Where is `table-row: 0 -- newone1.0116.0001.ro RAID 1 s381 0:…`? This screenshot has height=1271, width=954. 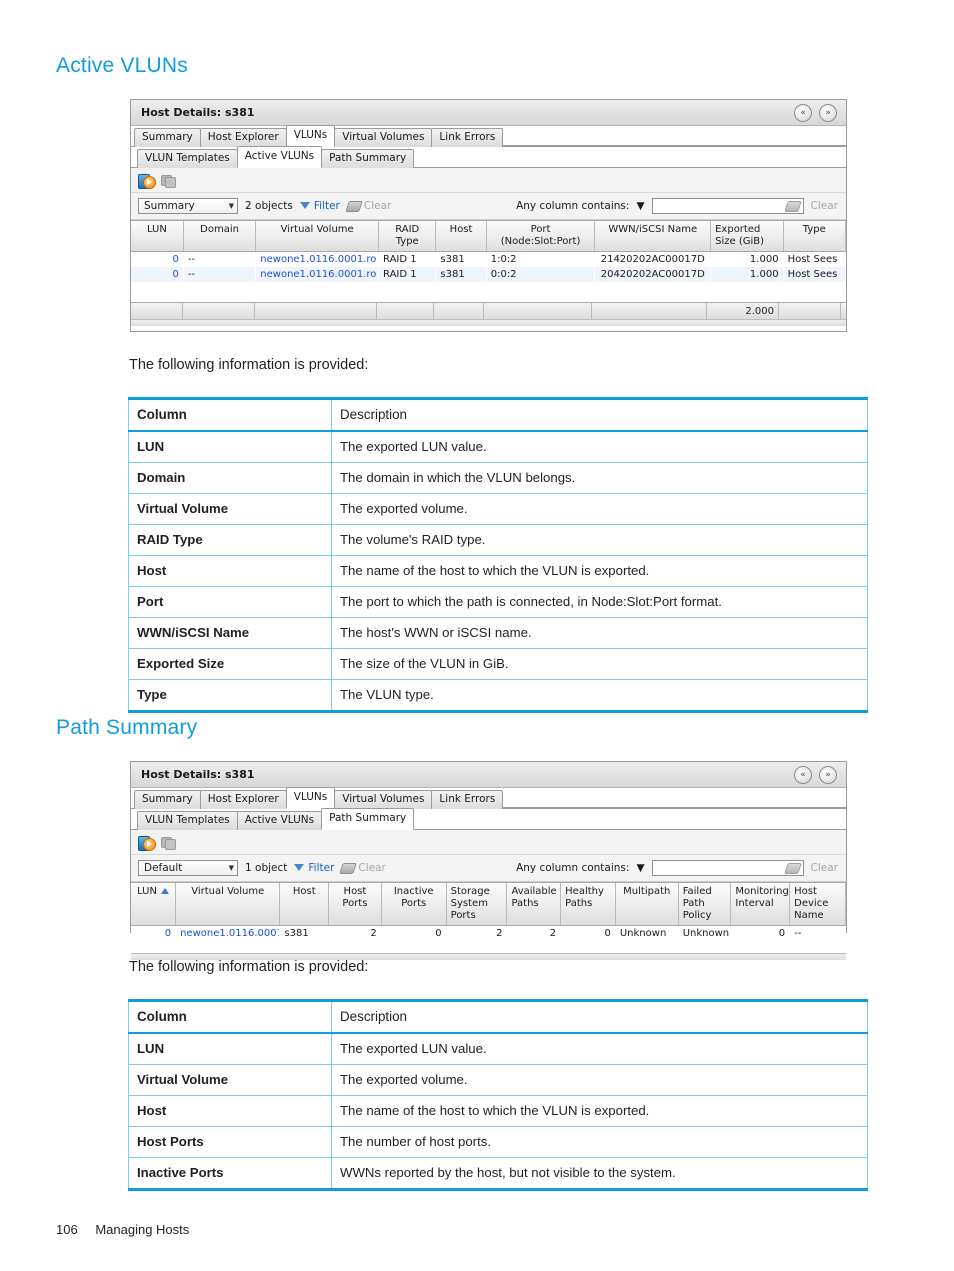 table-row: 0 -- newone1.0116.0001.ro RAID 1 s381 0:… is located at coordinates (488, 274).